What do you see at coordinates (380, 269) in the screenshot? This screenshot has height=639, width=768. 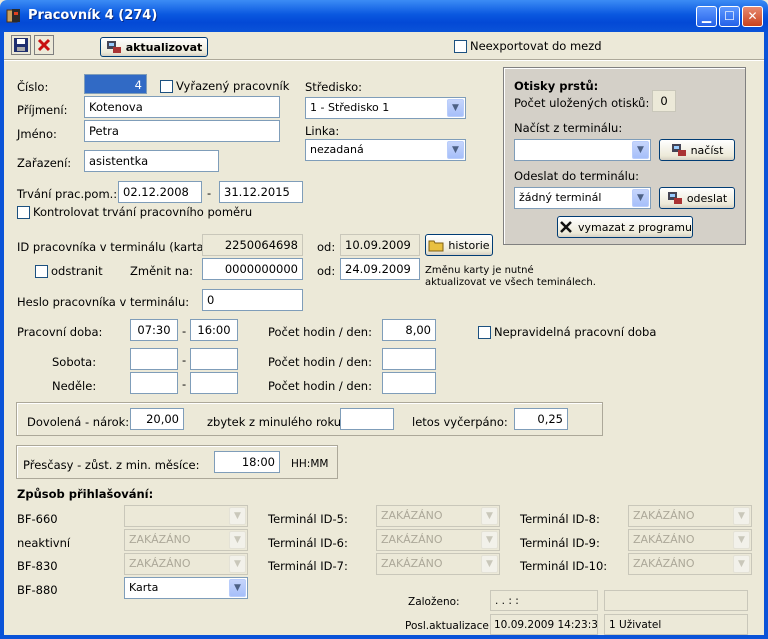 I see `card-from2-date: 24.09.2009` at bounding box center [380, 269].